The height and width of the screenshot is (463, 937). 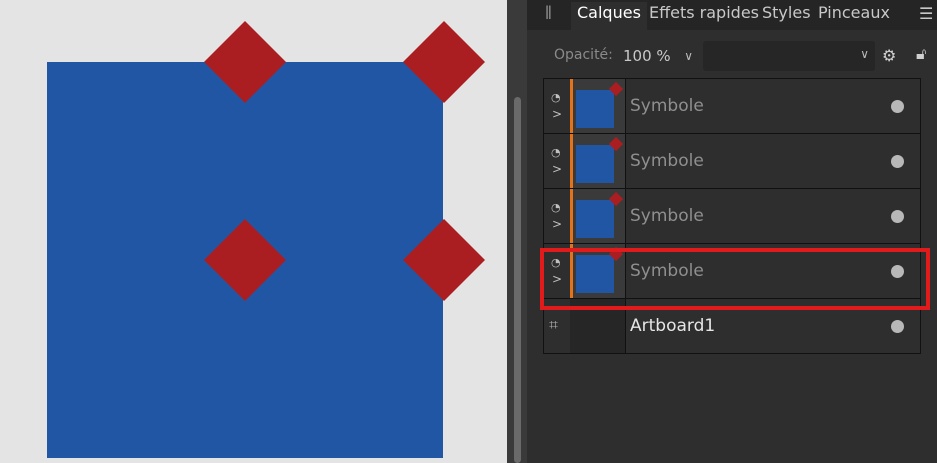 What do you see at coordinates (517, 280) in the screenshot?
I see `scrollbar-thumb` at bounding box center [517, 280].